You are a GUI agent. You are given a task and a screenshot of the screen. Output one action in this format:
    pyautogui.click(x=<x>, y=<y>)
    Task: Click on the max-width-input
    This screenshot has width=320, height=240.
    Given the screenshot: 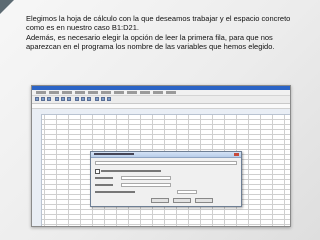 What is the action you would take?
    pyautogui.click(x=187, y=192)
    